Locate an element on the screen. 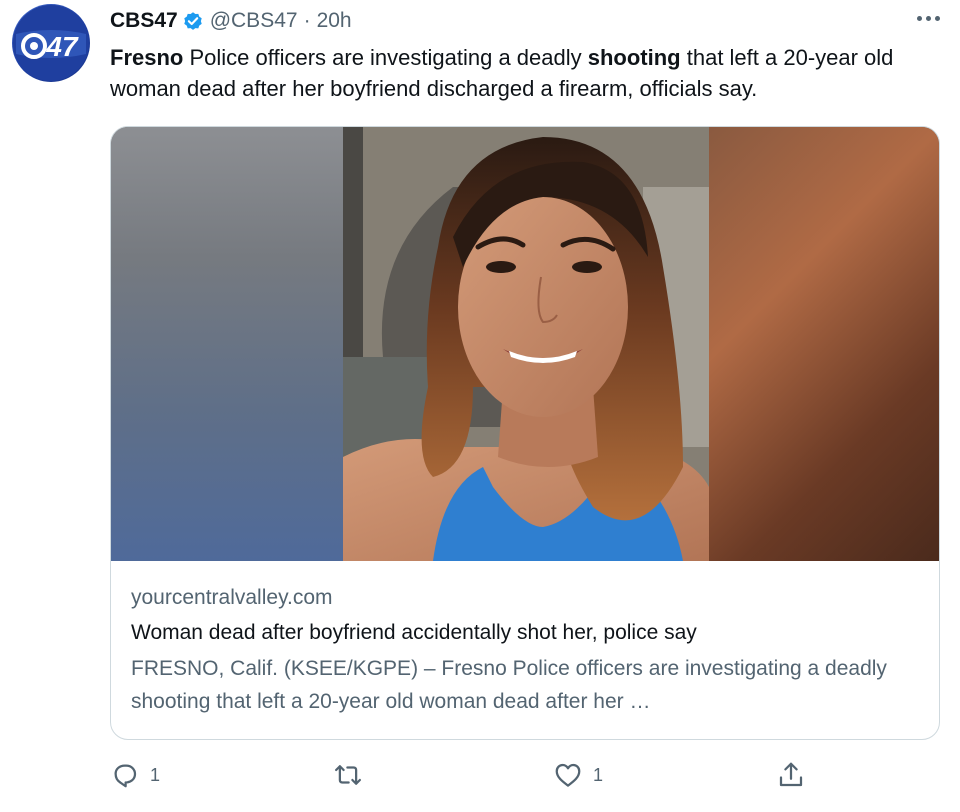 The height and width of the screenshot is (812, 960). retweet-button is located at coordinates (353, 775).